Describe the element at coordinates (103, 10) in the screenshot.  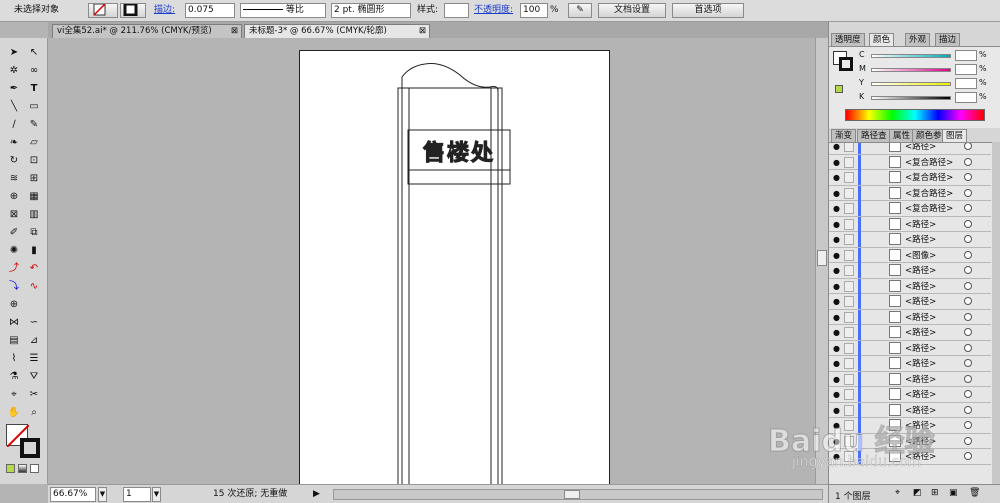
I see `fill-color-button` at that location.